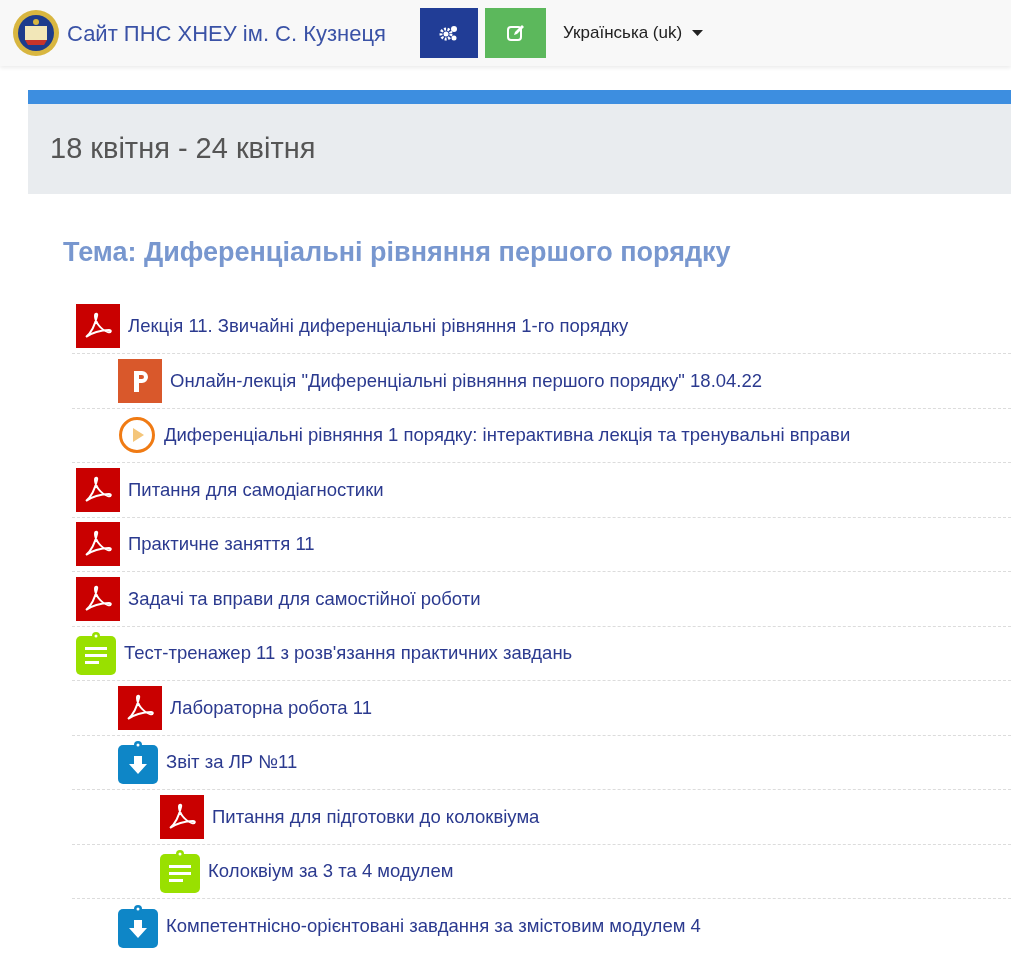 This screenshot has width=1011, height=955. I want to click on activity-link: Компетентнісно-орієнтовані завдання за змістовим модулем 4, so click(433, 925).